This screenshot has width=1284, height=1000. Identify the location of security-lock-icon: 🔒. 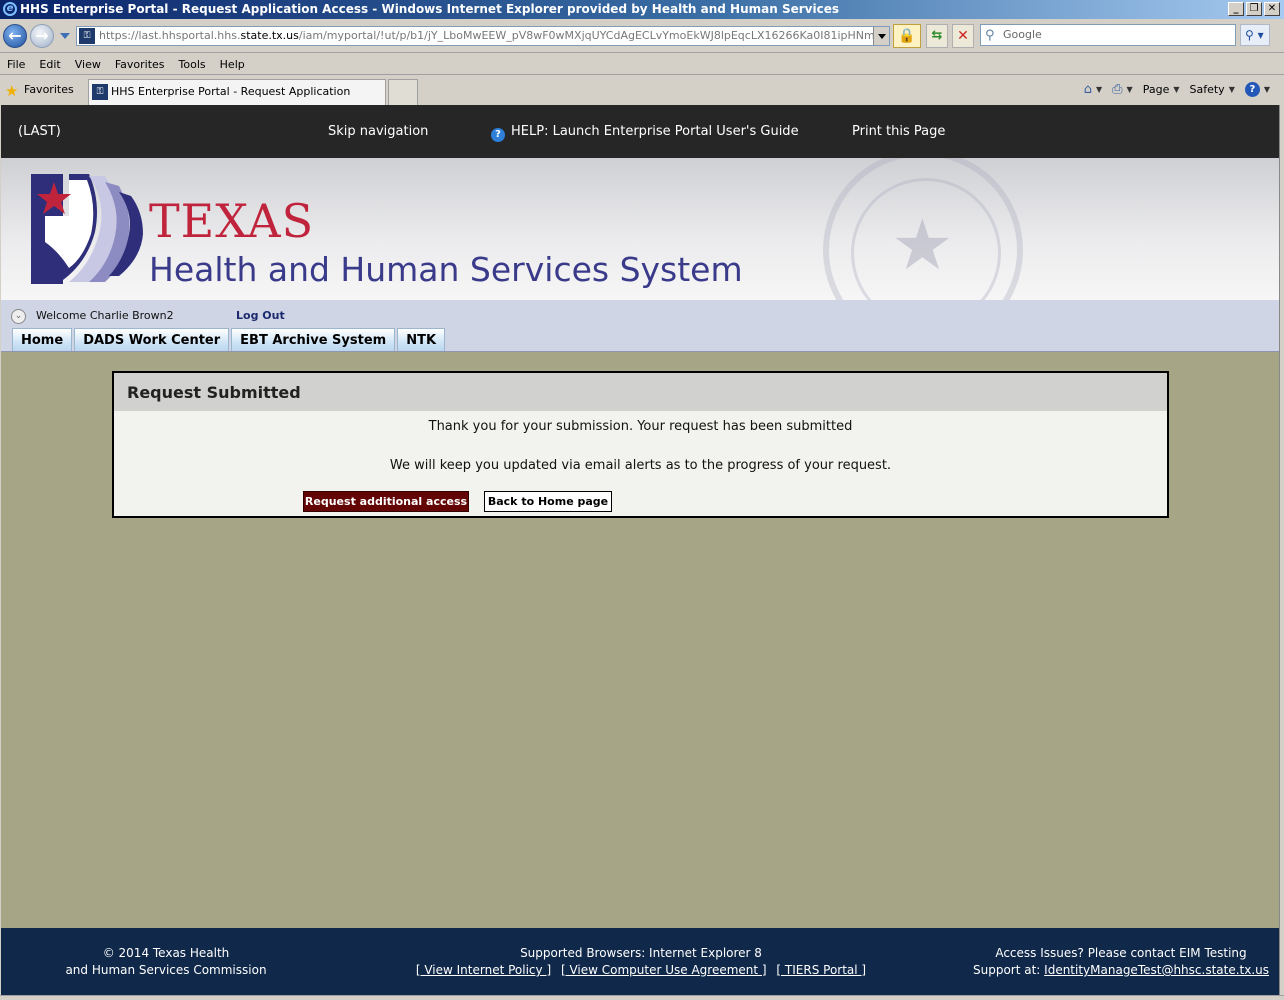
(907, 36).